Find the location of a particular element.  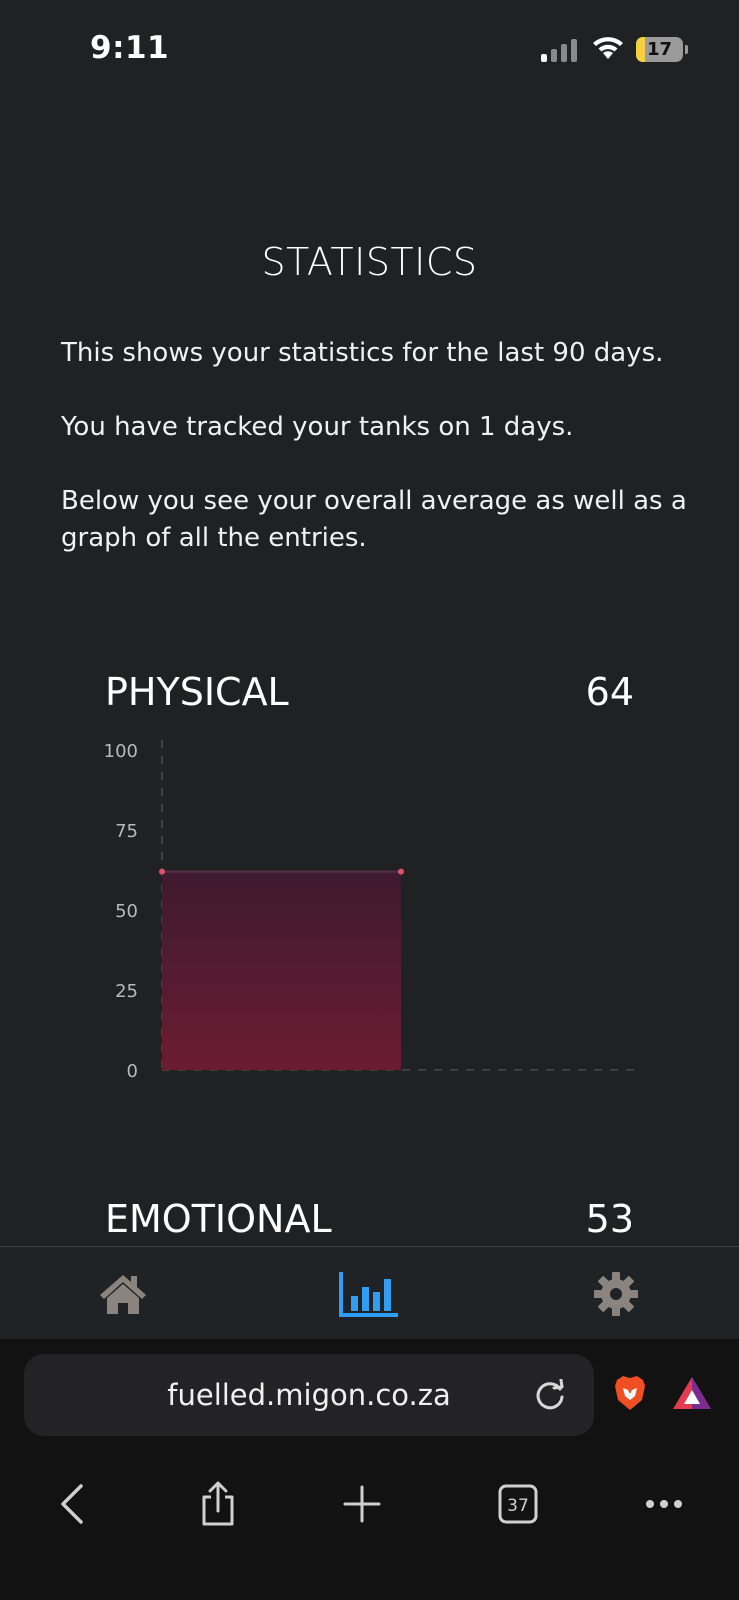

emotional-label: EMOTIONAL is located at coordinates (218, 1219).